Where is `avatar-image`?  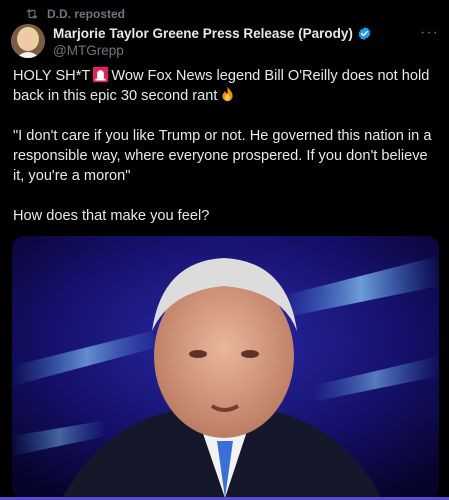
avatar-image is located at coordinates (28, 41).